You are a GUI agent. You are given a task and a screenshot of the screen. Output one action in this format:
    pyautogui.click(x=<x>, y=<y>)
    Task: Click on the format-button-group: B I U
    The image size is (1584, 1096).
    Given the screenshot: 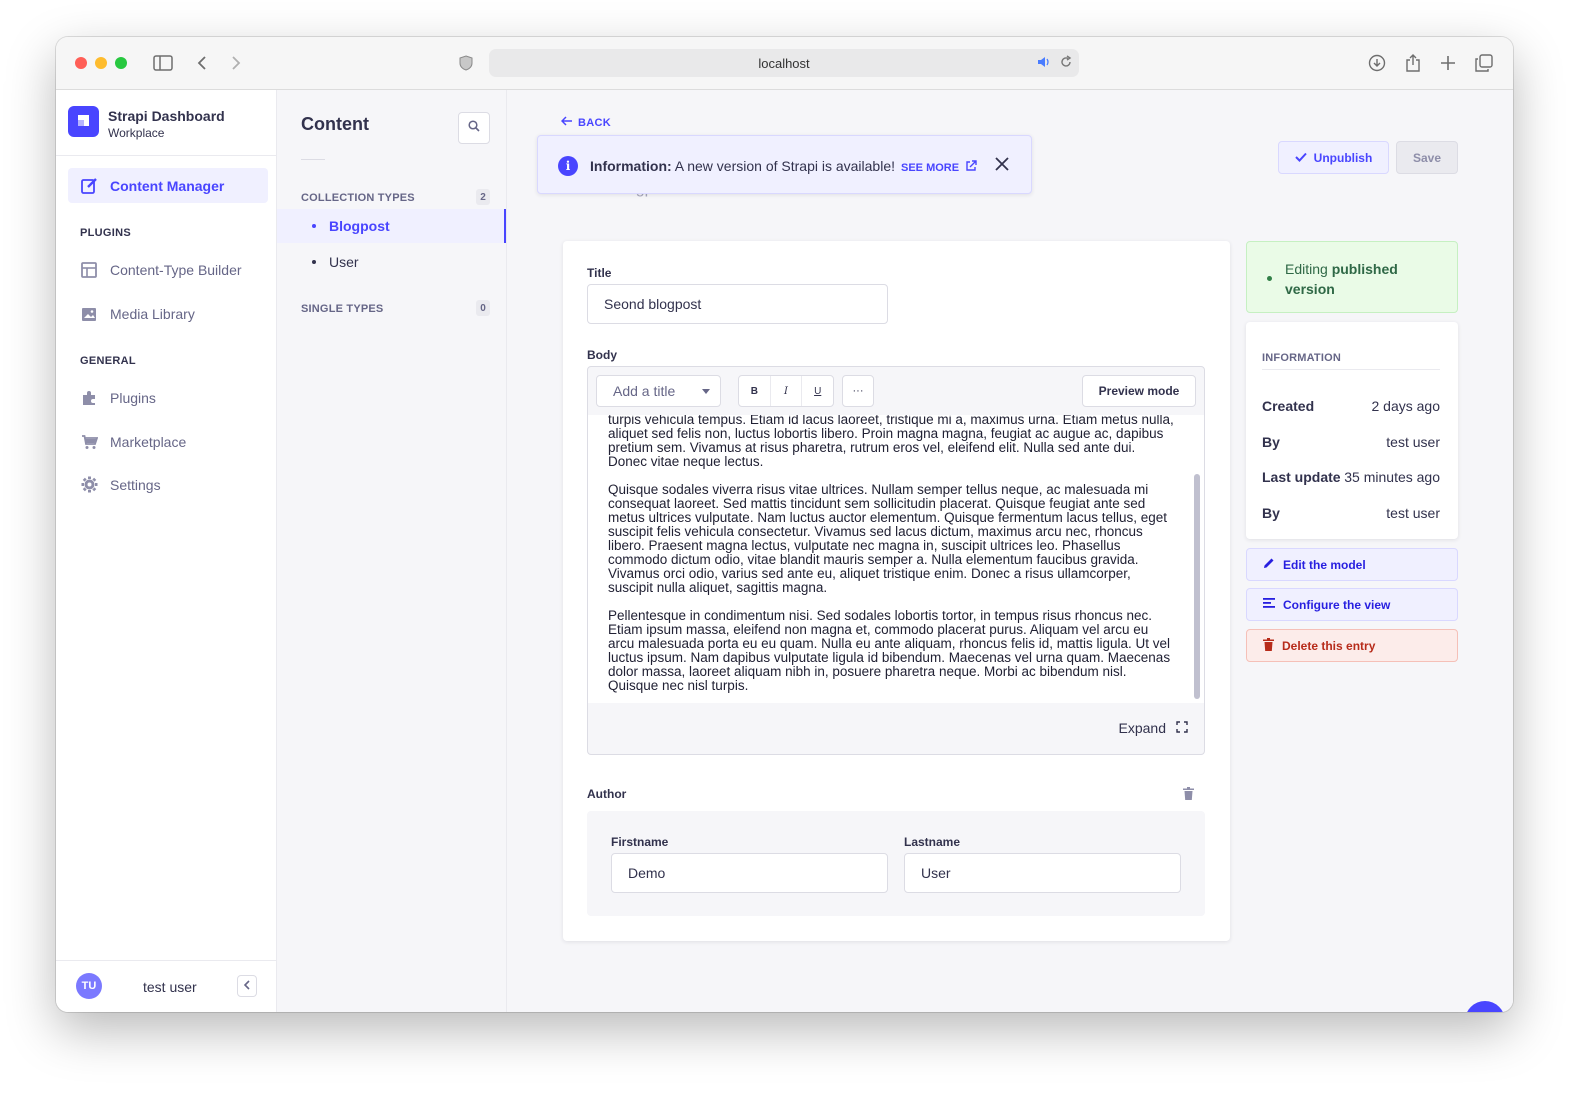 What is the action you would take?
    pyautogui.click(x=786, y=391)
    